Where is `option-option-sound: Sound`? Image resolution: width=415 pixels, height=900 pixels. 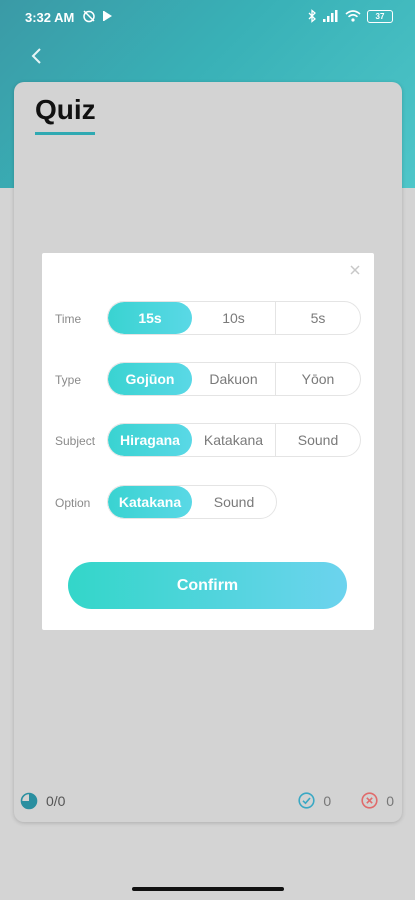
option-option-sound: Sound is located at coordinates (234, 502).